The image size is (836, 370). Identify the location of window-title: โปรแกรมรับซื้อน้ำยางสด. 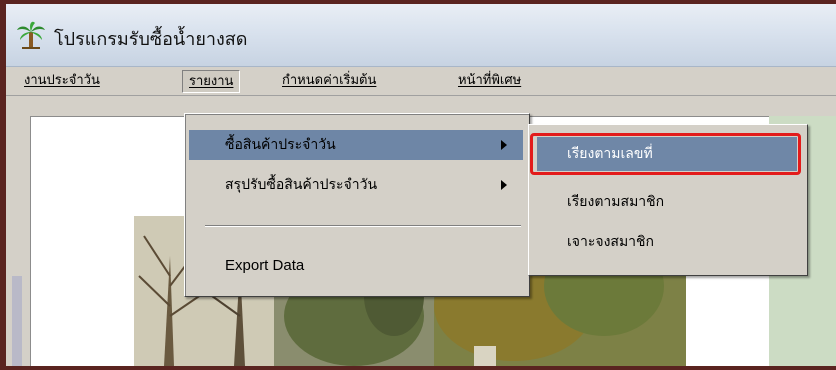
(151, 39).